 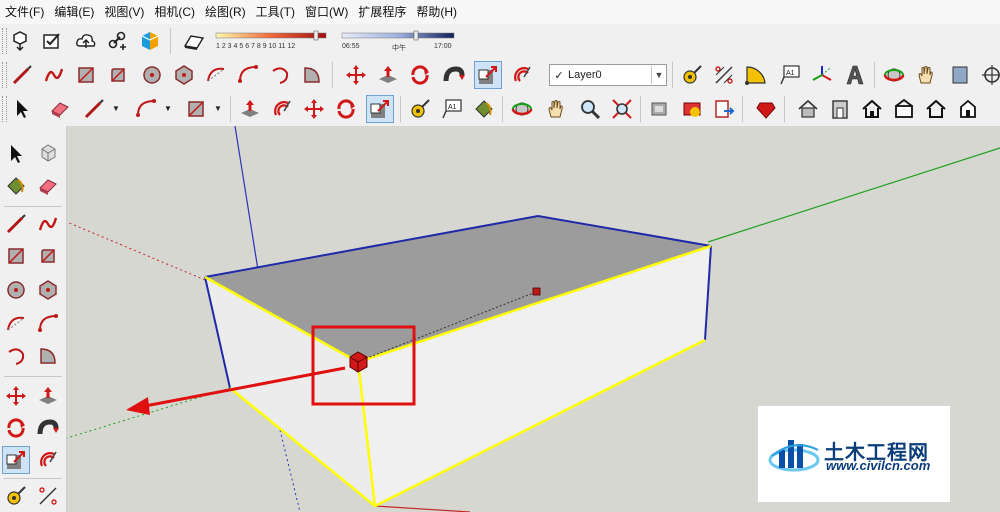 What do you see at coordinates (20, 41) in the screenshot?
I see `component-icon` at bounding box center [20, 41].